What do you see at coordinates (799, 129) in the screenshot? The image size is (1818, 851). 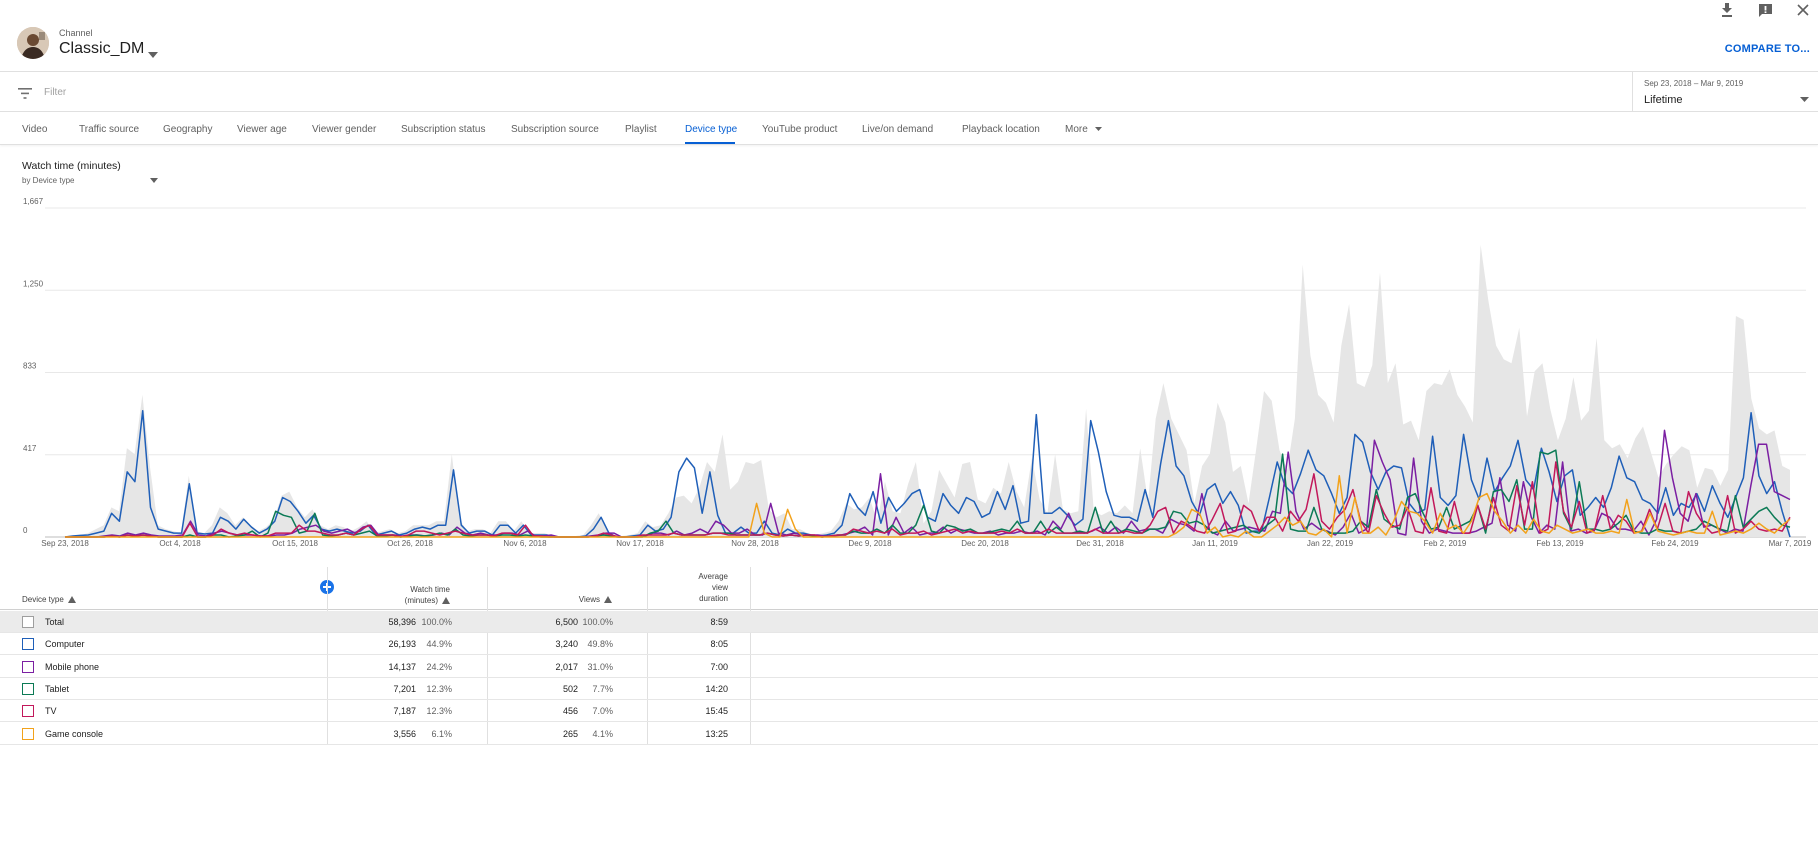 I see `tab-youtube-product: YouTube product` at bounding box center [799, 129].